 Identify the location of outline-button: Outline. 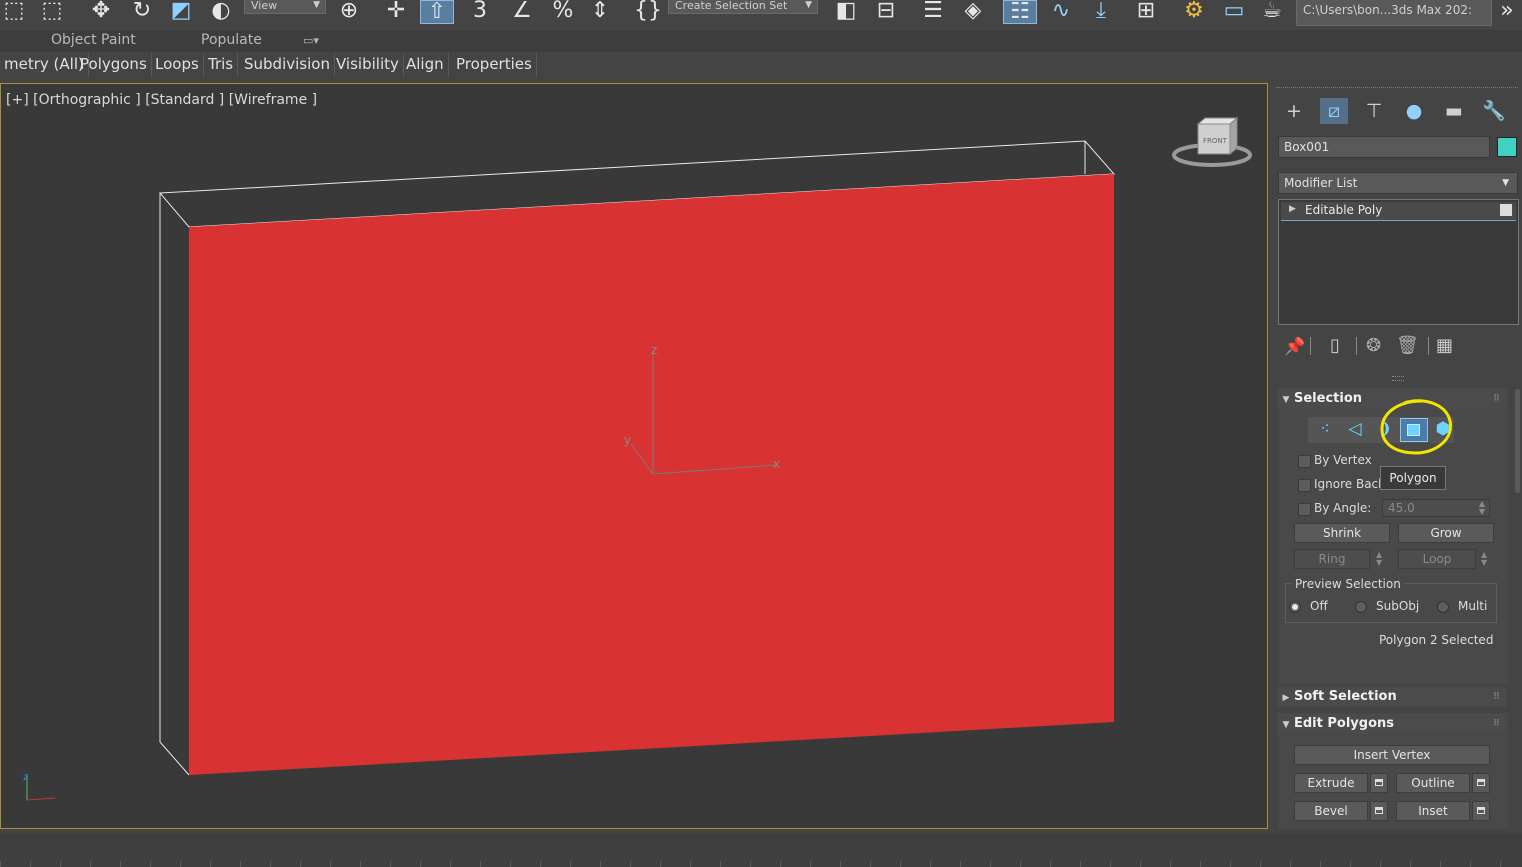
(1433, 783).